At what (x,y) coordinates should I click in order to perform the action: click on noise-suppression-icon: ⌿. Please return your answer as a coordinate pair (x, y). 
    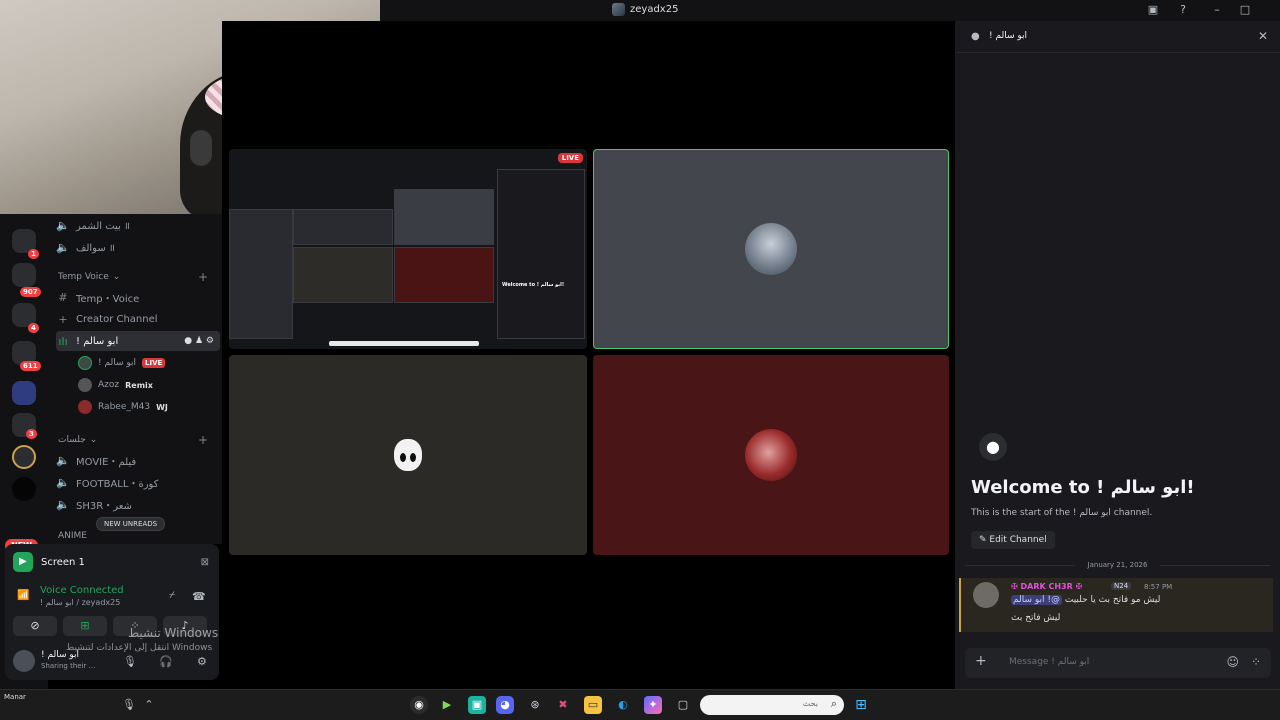
    Looking at the image, I should click on (172, 595).